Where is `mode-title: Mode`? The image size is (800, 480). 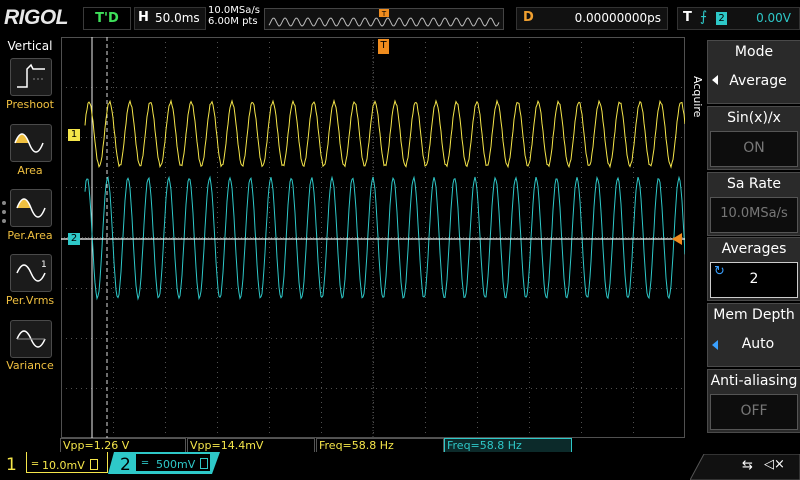 mode-title: Mode is located at coordinates (754, 52).